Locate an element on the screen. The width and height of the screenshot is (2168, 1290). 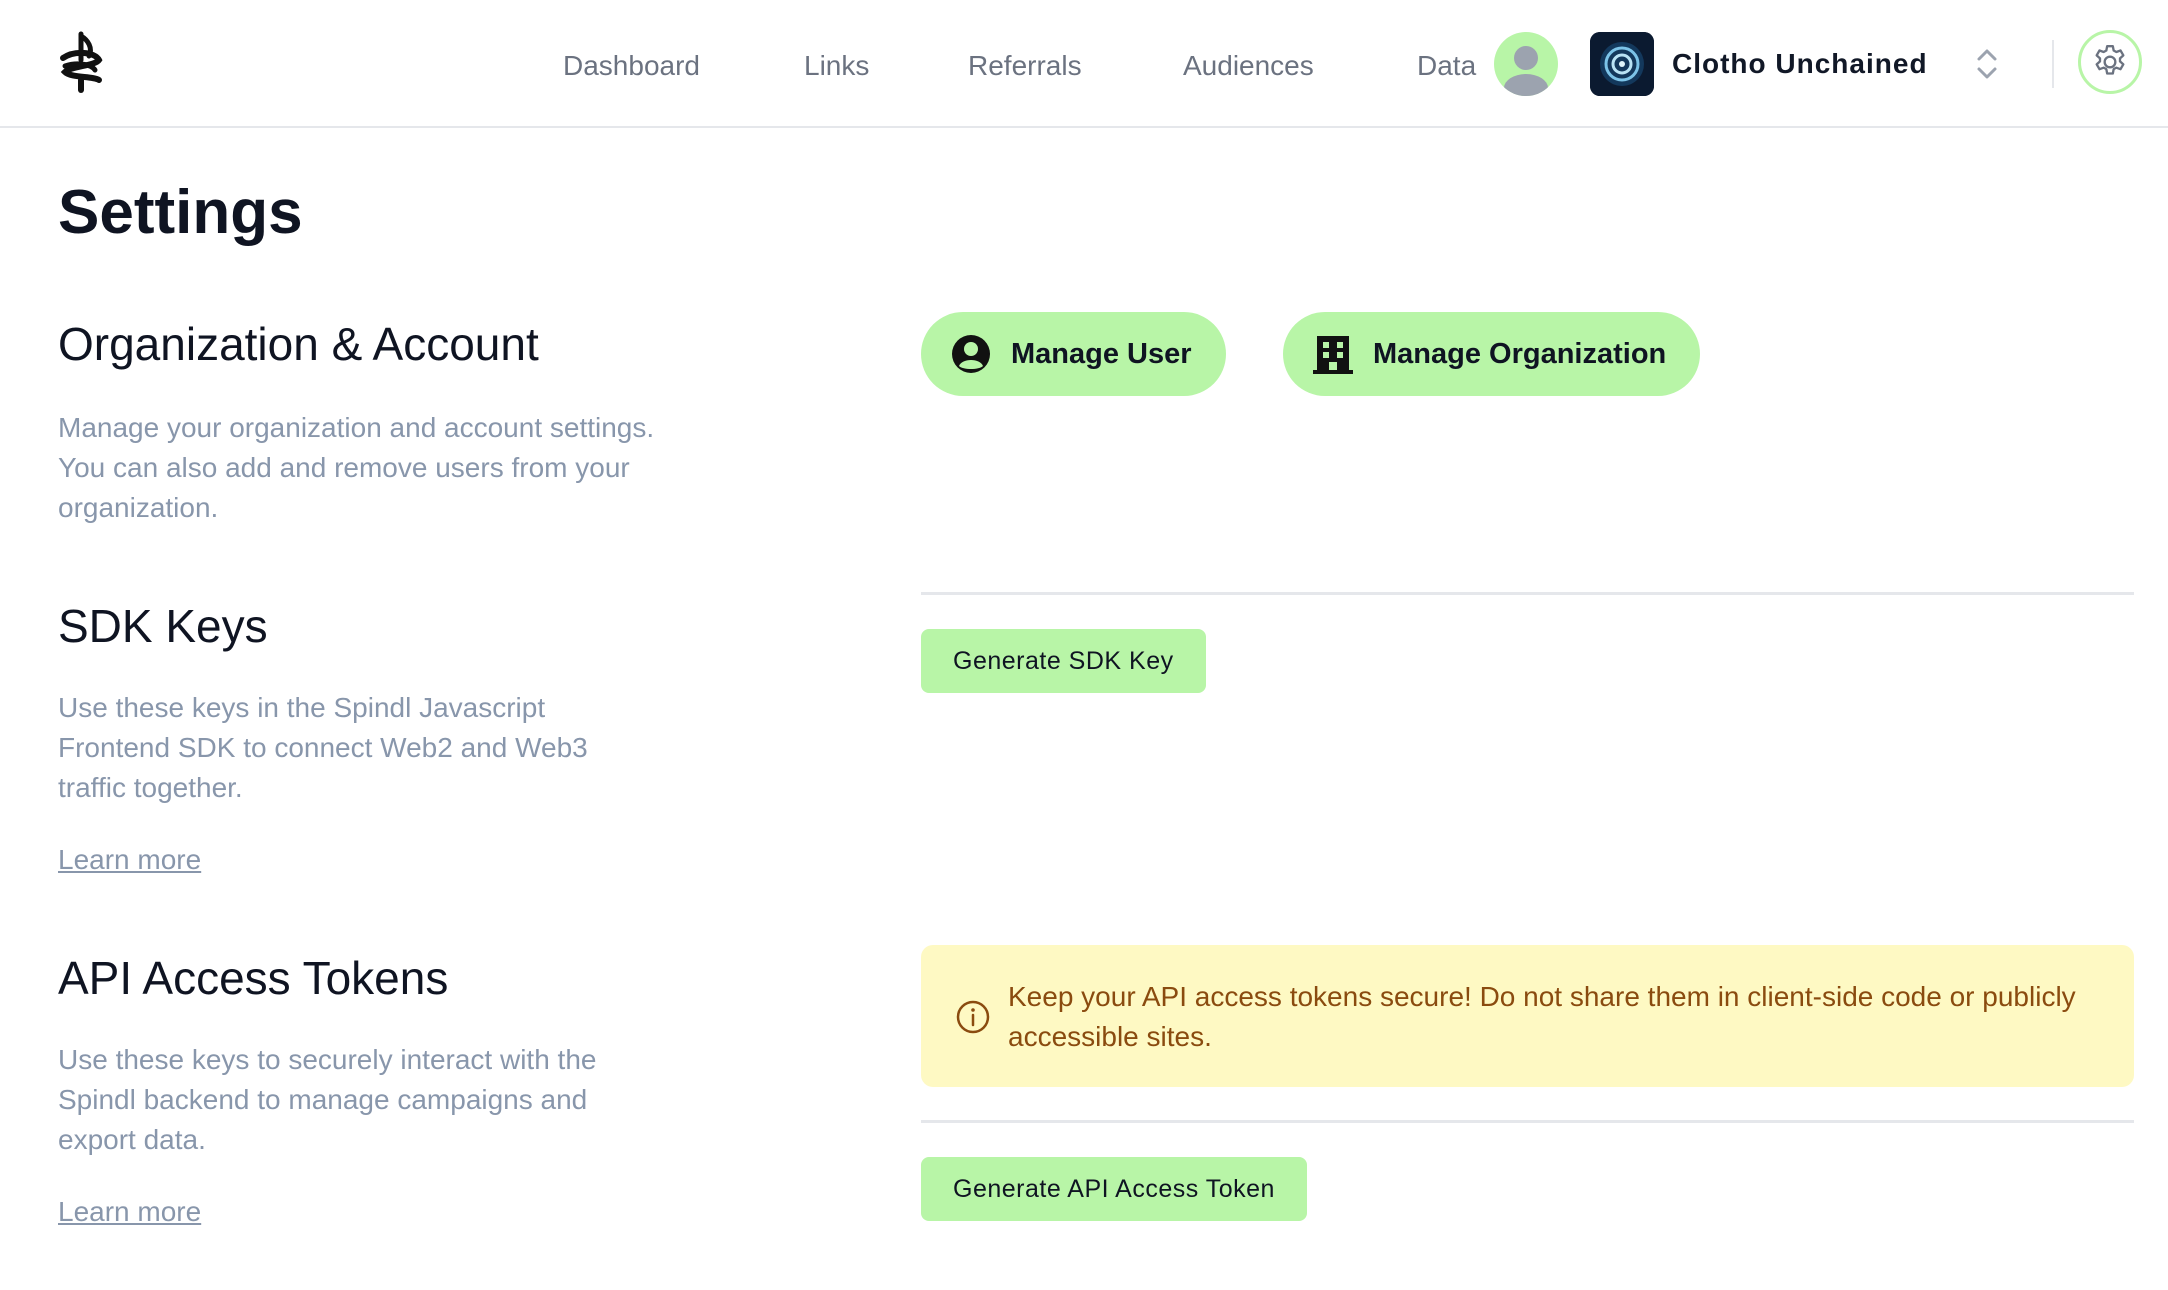
org-logo-icon is located at coordinates (1622, 64).